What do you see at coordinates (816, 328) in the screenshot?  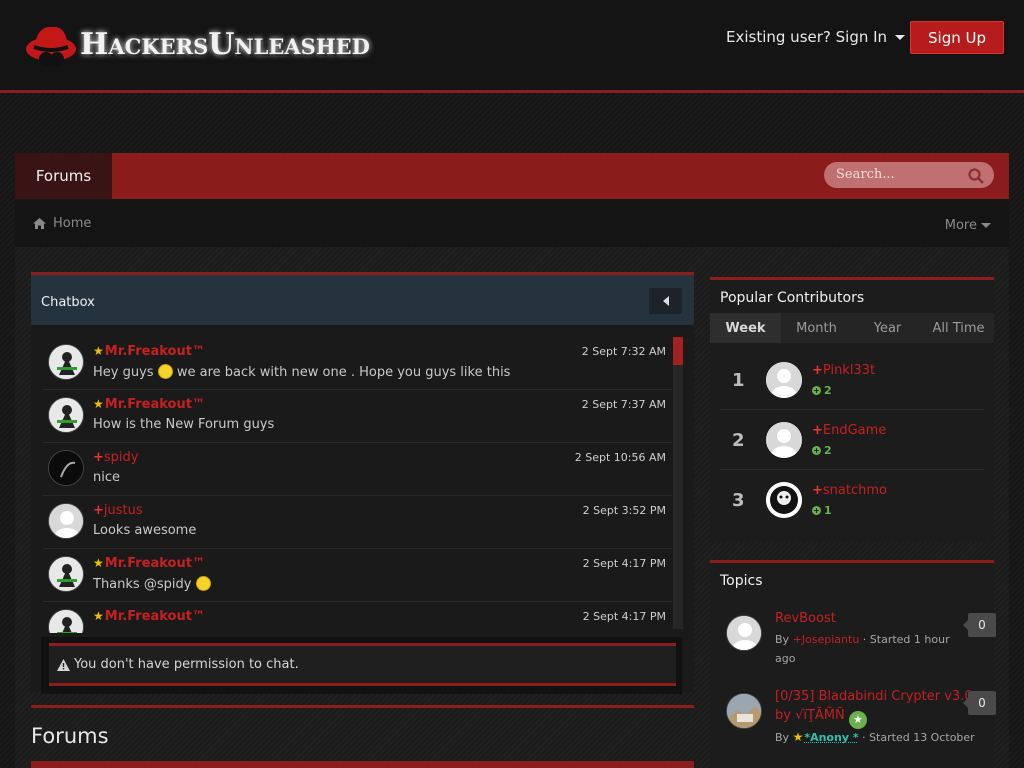 I see `tab-month: Month` at bounding box center [816, 328].